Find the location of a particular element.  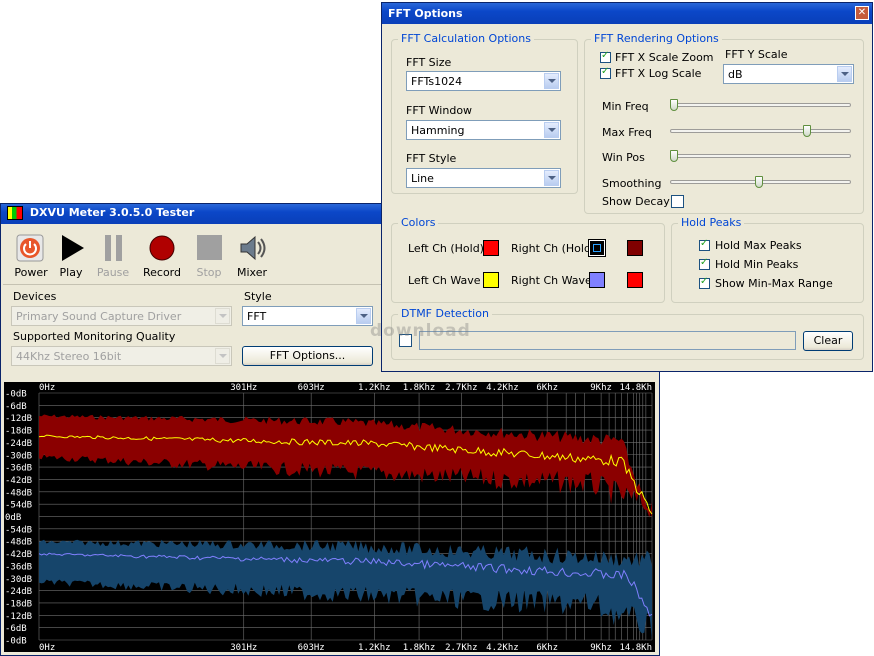

show-minmax-checkbox is located at coordinates (704, 282).